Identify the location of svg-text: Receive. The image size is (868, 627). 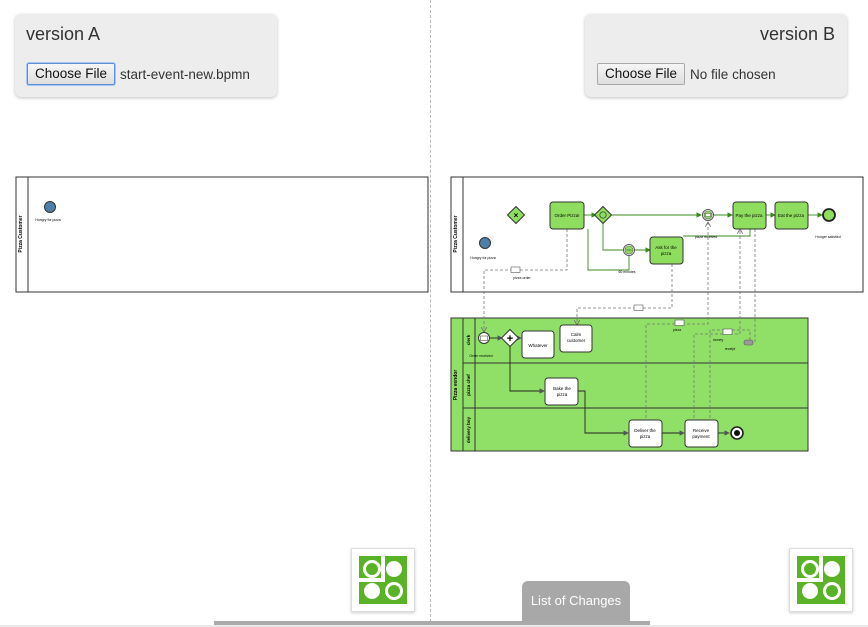
(701, 430).